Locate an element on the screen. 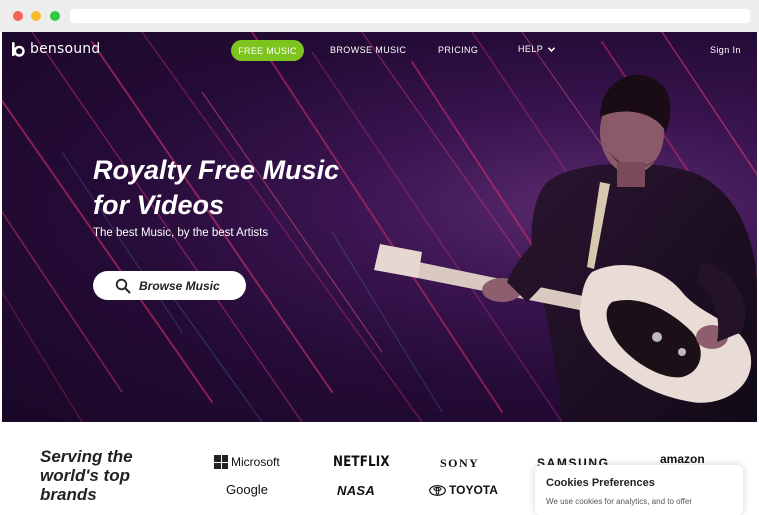  sign-in-link: Sign In is located at coordinates (725, 50).